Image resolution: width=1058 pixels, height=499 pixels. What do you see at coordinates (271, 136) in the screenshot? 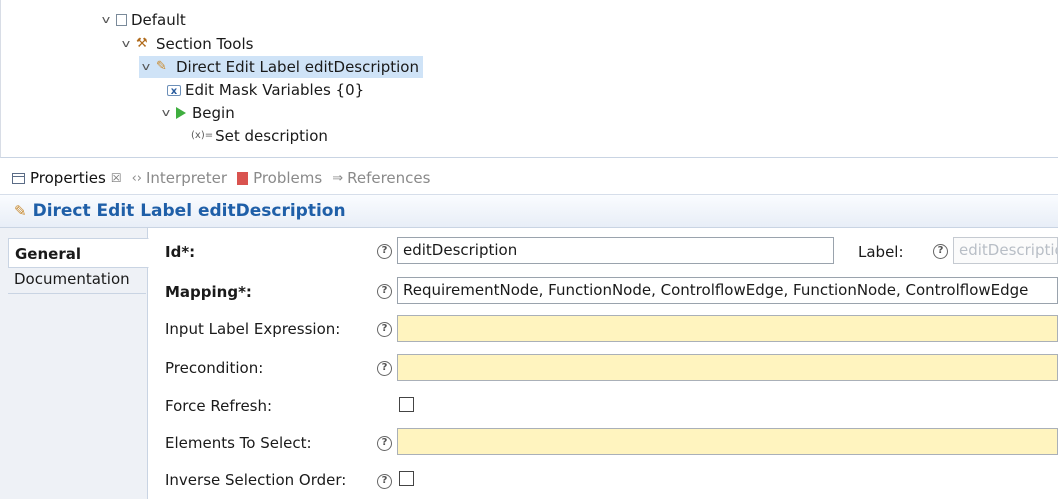
I see `tree-item-label: Set description` at bounding box center [271, 136].